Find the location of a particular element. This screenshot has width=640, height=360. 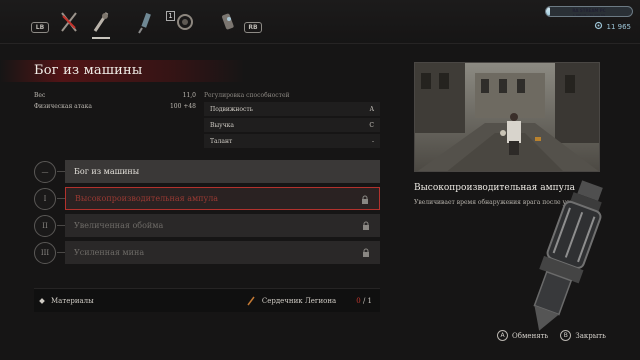

tuning-label: Выучка is located at coordinates (222, 125).